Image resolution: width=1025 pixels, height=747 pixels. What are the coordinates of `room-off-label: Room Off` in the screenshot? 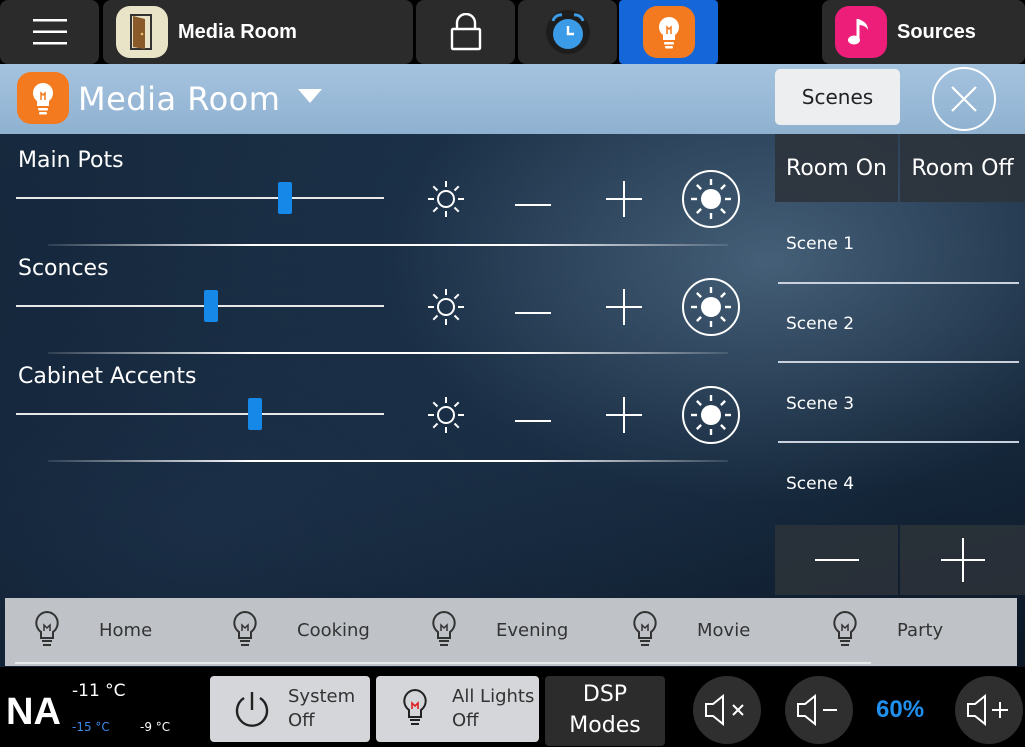 It's located at (962, 168).